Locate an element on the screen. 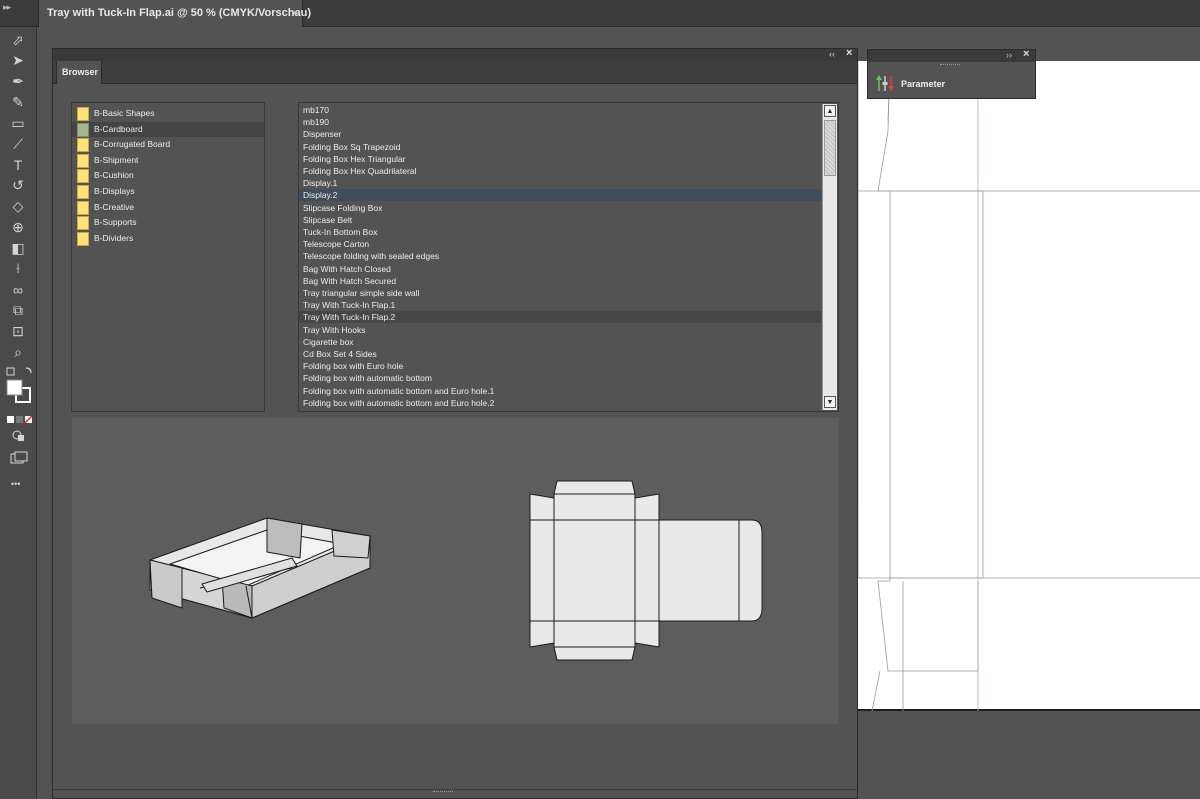 This screenshot has height=799, width=1200. category-item: B-Creative is located at coordinates (168, 207).